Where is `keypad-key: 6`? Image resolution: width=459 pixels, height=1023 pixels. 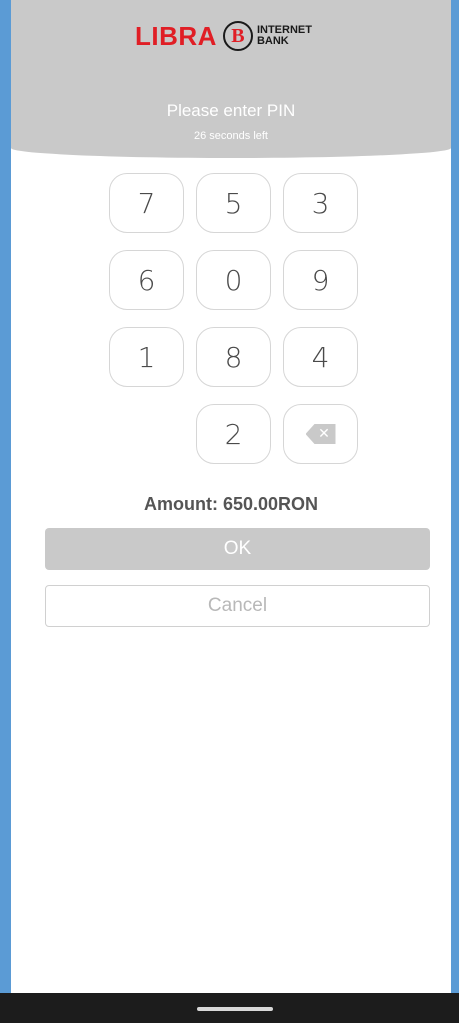
keypad-key: 6 is located at coordinates (146, 280).